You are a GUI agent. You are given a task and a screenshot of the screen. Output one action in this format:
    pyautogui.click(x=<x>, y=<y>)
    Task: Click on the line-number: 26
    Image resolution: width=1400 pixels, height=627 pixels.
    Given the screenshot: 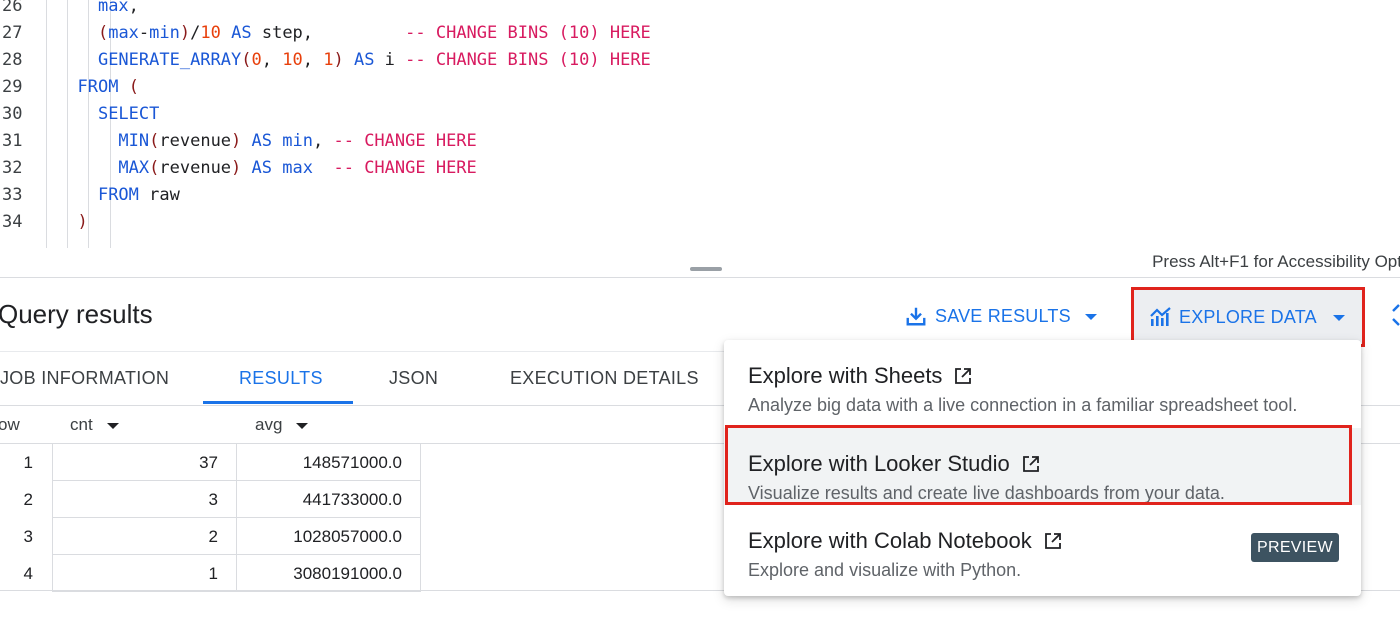 What is the action you would take?
    pyautogui.click(x=12, y=8)
    